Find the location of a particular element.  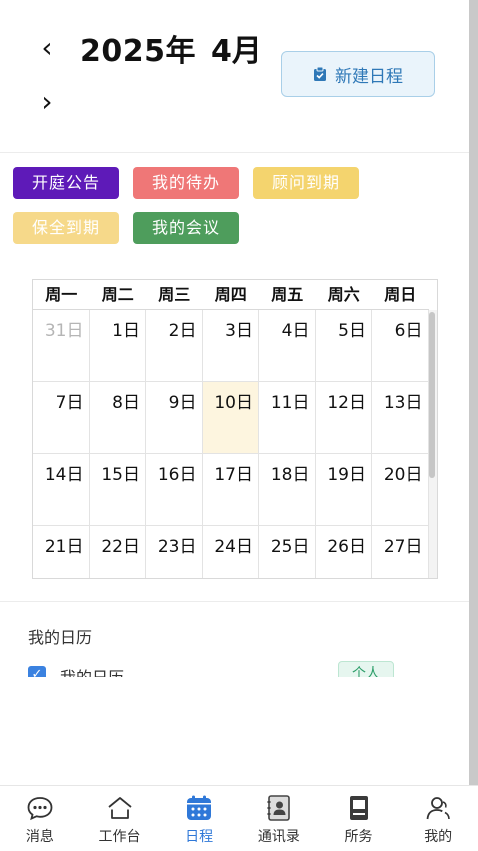

weekday-header: 周一 周二 周三 周四 周五 周六 周日 is located at coordinates (231, 295).